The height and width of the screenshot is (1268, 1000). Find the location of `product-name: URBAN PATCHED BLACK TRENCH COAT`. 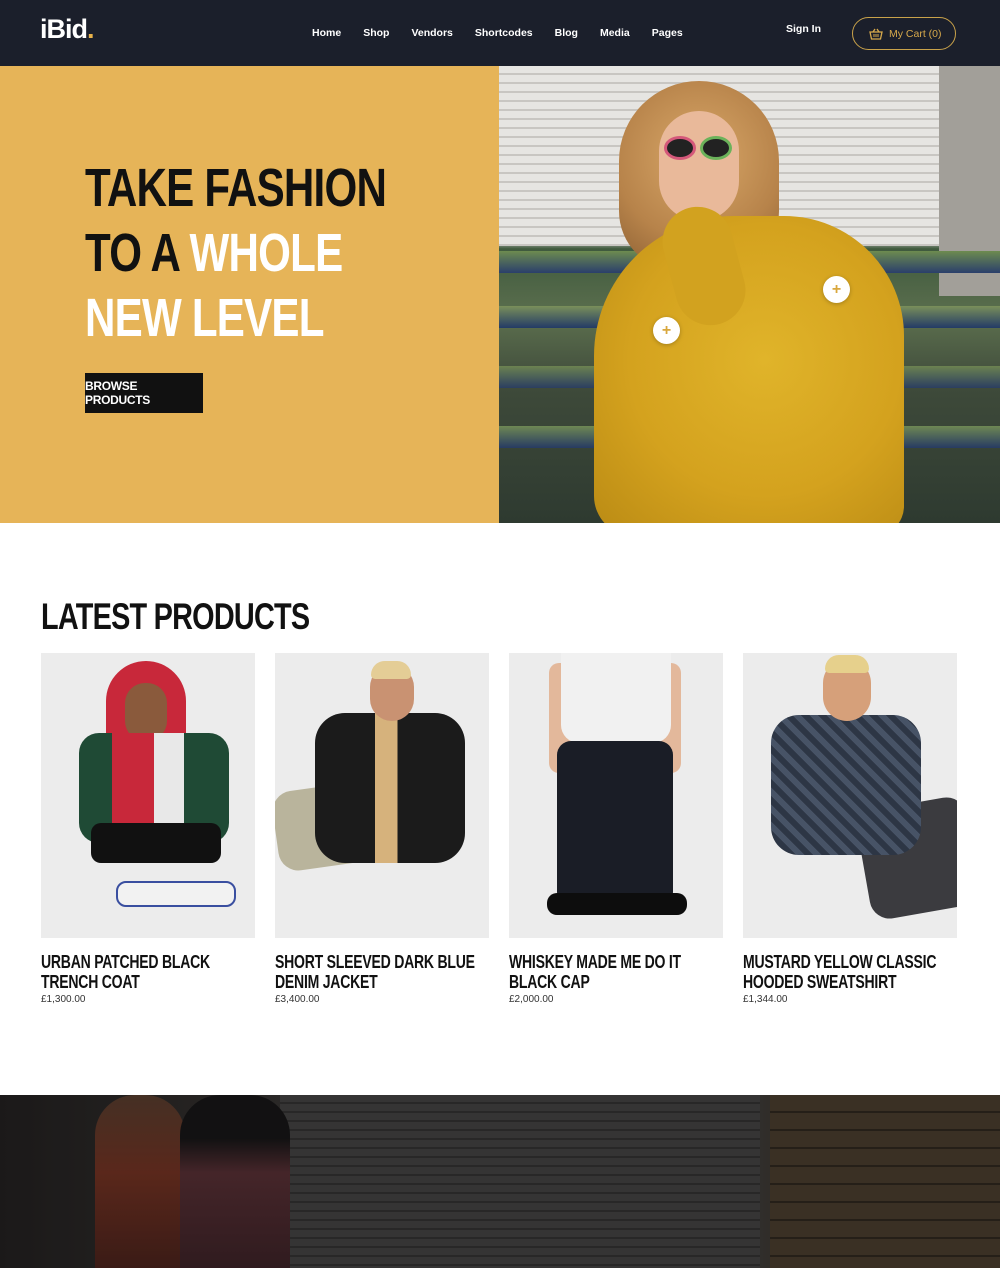

product-name: URBAN PATCHED BLACK TRENCH COAT is located at coordinates (148, 972).